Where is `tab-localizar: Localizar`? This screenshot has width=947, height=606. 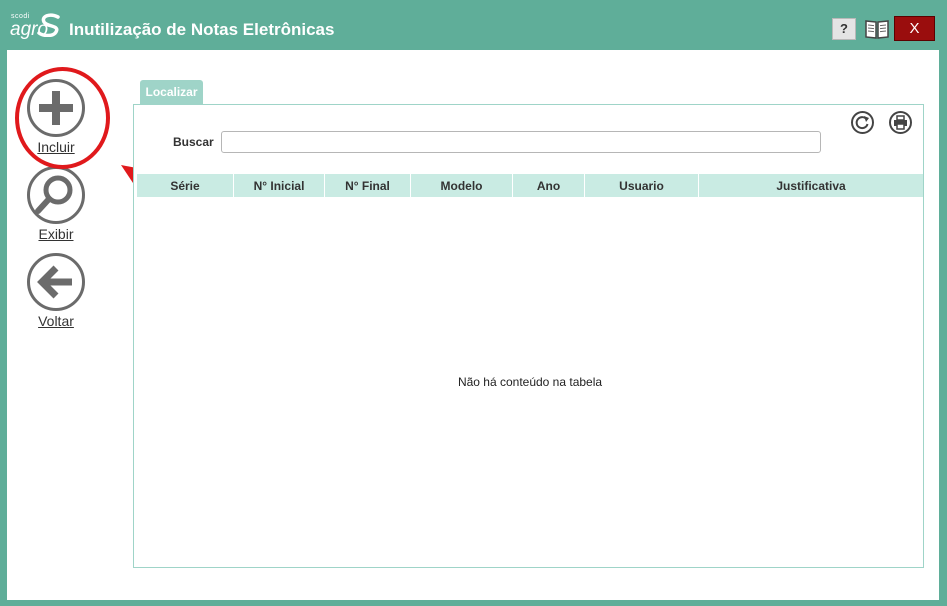 tab-localizar: Localizar is located at coordinates (171, 92).